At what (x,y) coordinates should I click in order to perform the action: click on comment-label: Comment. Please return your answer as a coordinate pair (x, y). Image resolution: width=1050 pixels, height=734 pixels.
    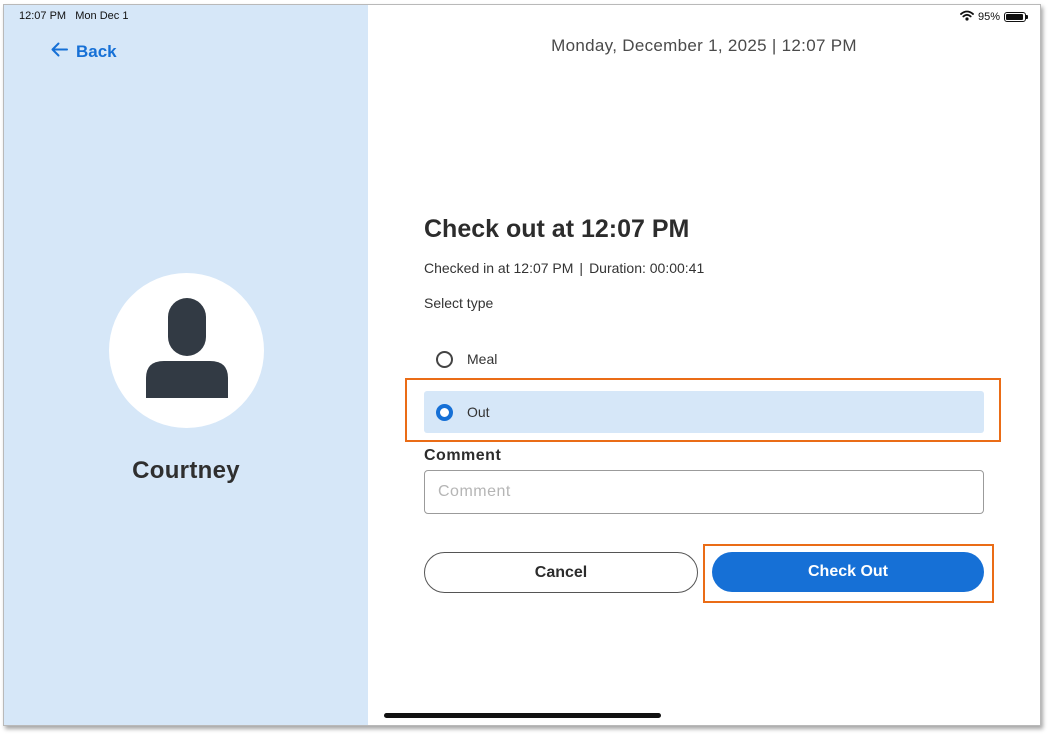
    Looking at the image, I should click on (463, 455).